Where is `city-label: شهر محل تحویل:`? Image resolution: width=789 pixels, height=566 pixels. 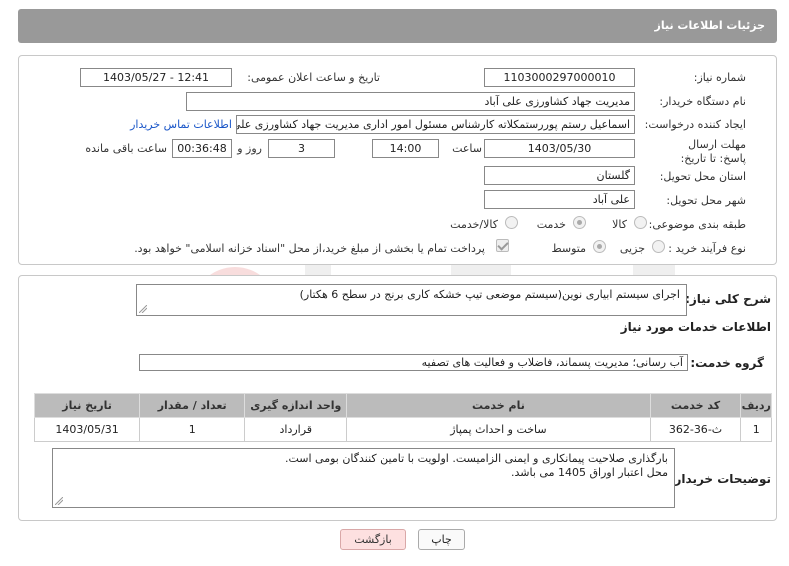
city-label: شهر محل تحویل: is located at coordinates (706, 200).